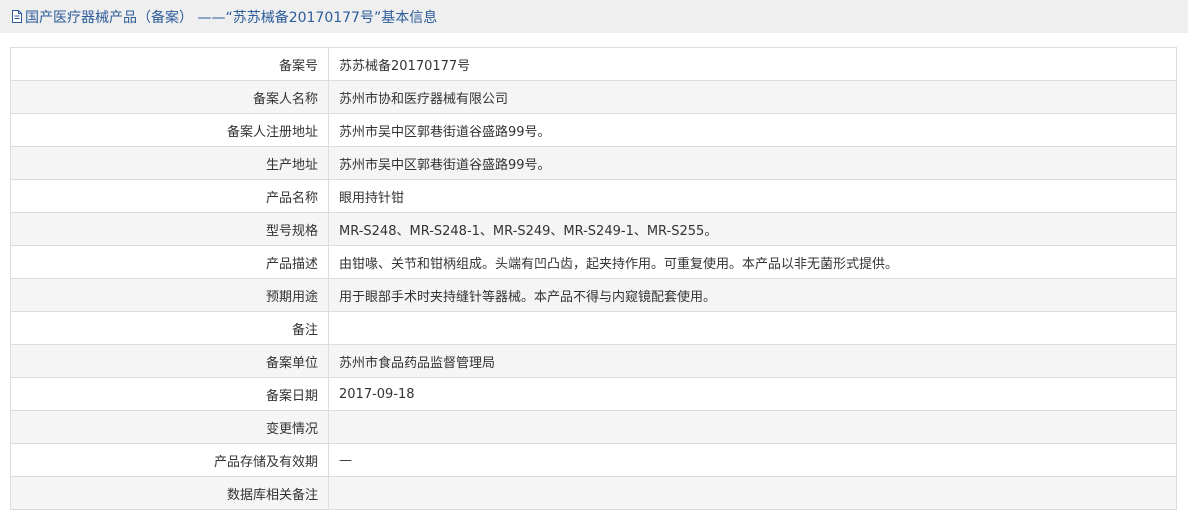 The height and width of the screenshot is (531, 1188). Describe the element at coordinates (752, 295) in the screenshot. I see `row-value: 用于眼部手术时夹持缝针等器械。本产品不得与内窥镜配套使用。` at that location.